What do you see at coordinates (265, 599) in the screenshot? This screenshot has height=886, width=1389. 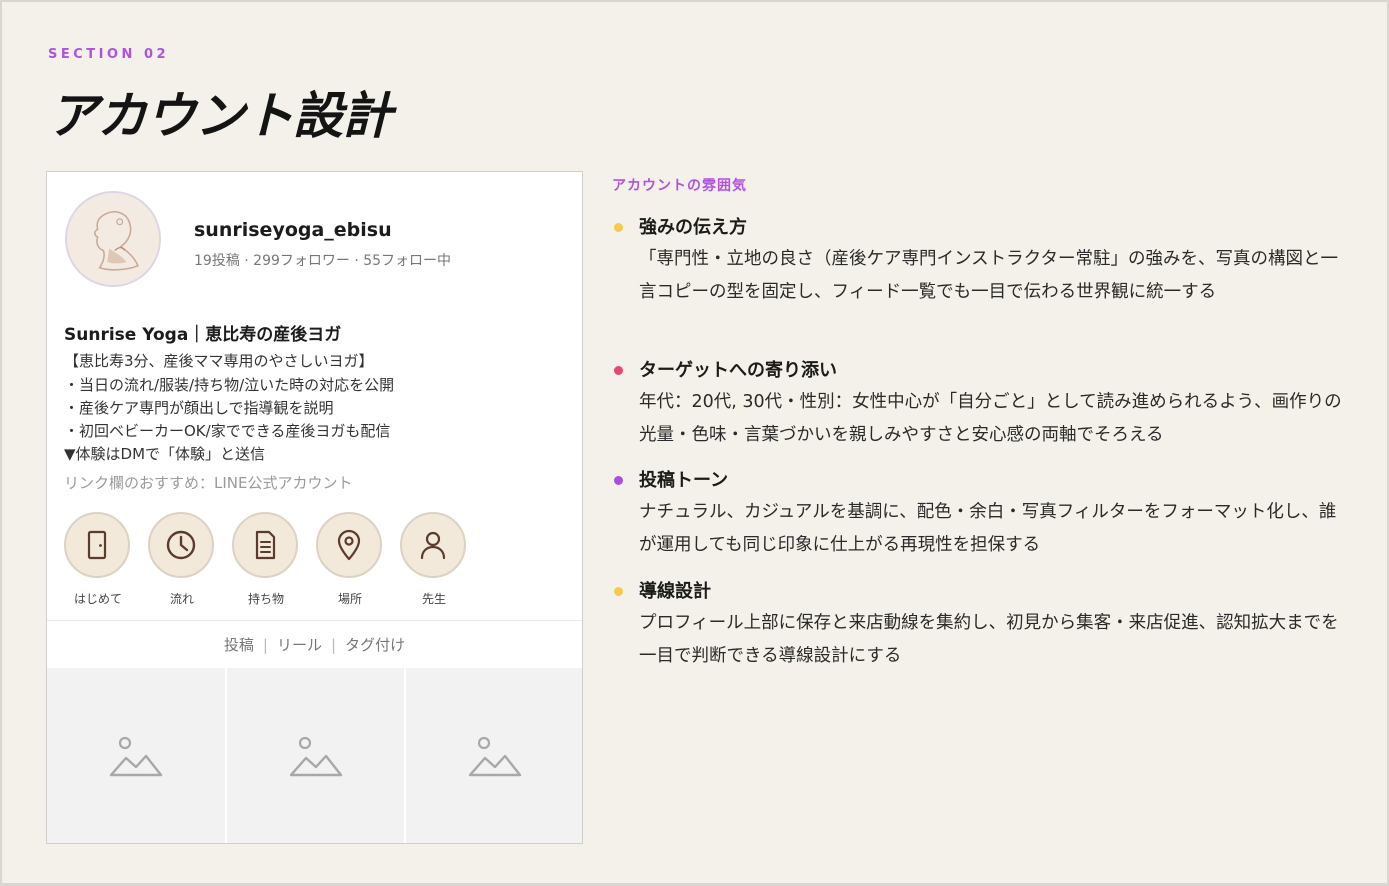 I see `highlight-label: 持ち物` at bounding box center [265, 599].